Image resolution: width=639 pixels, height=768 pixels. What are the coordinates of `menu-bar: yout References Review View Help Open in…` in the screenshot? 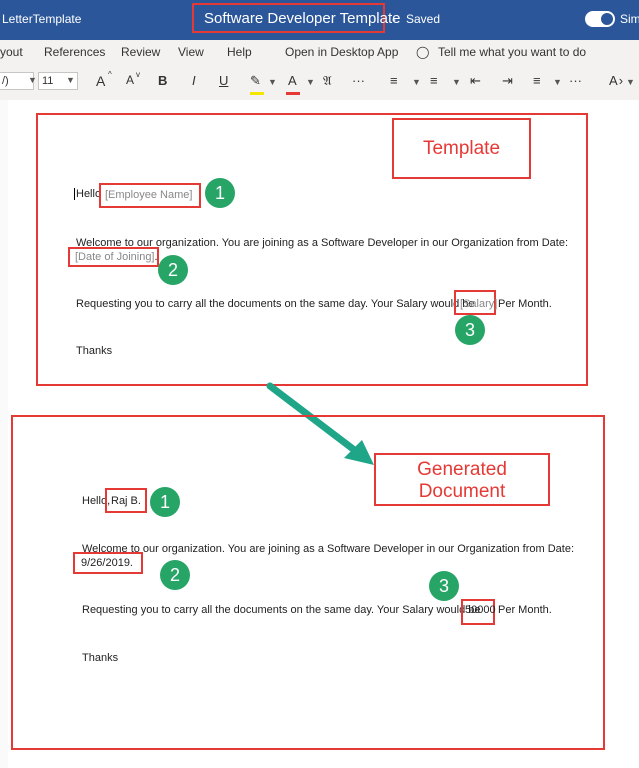 It's located at (319, 52).